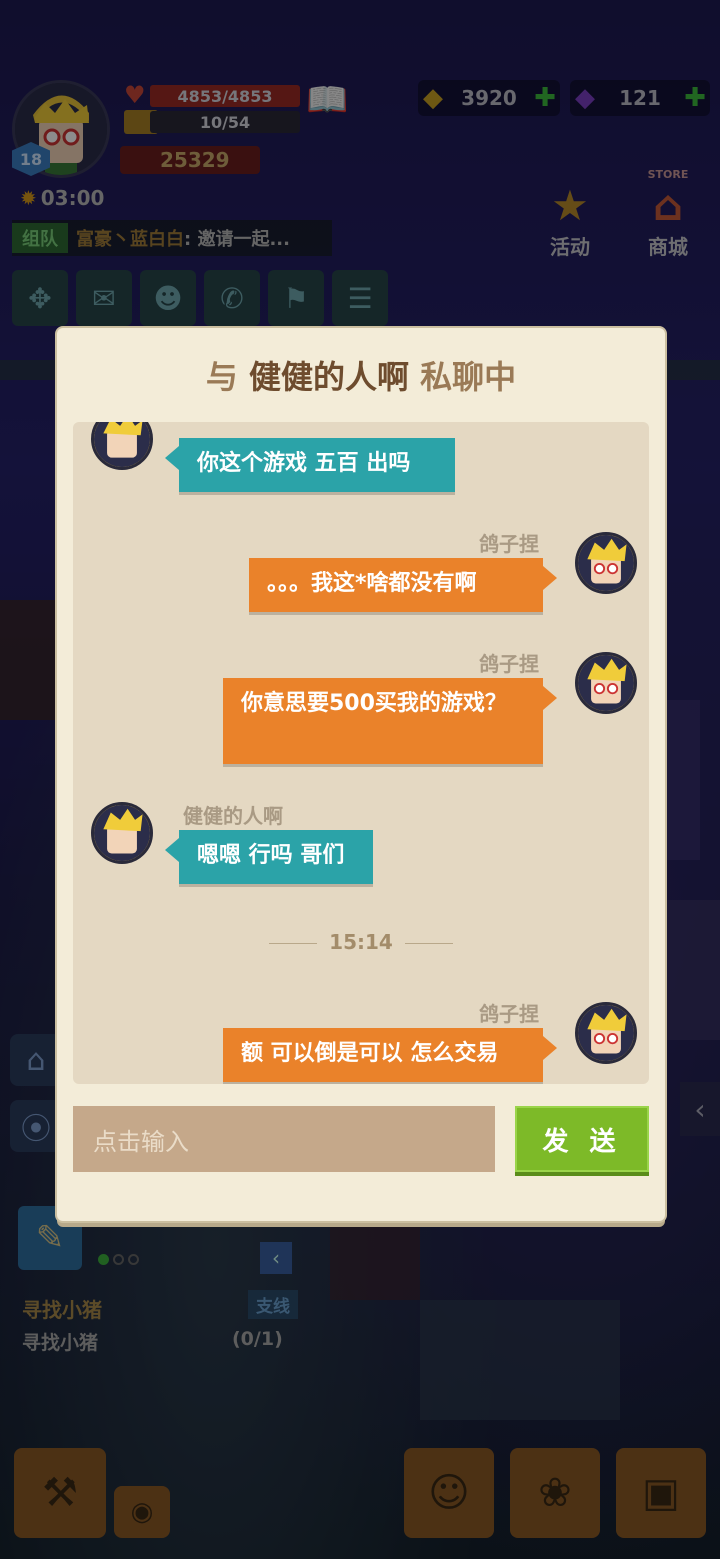 The height and width of the screenshot is (1559, 720). What do you see at coordinates (221, 377) in the screenshot?
I see `title-prefix: 与` at bounding box center [221, 377].